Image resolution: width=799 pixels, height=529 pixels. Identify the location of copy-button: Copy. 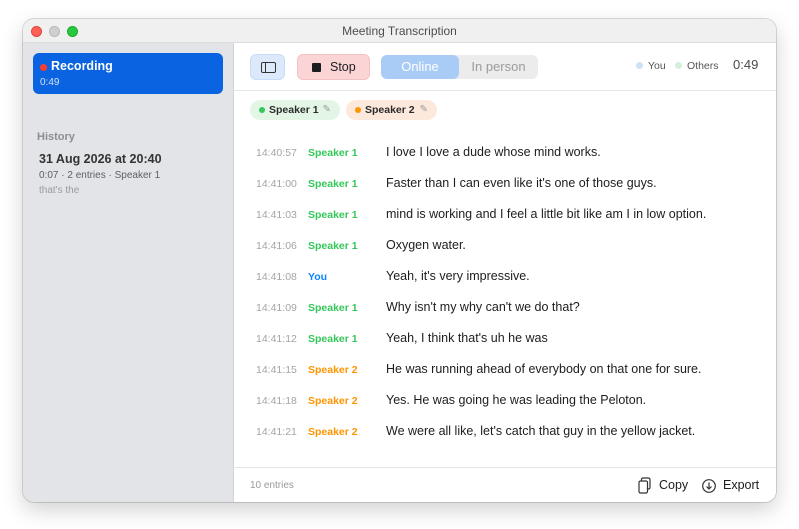
(664, 486).